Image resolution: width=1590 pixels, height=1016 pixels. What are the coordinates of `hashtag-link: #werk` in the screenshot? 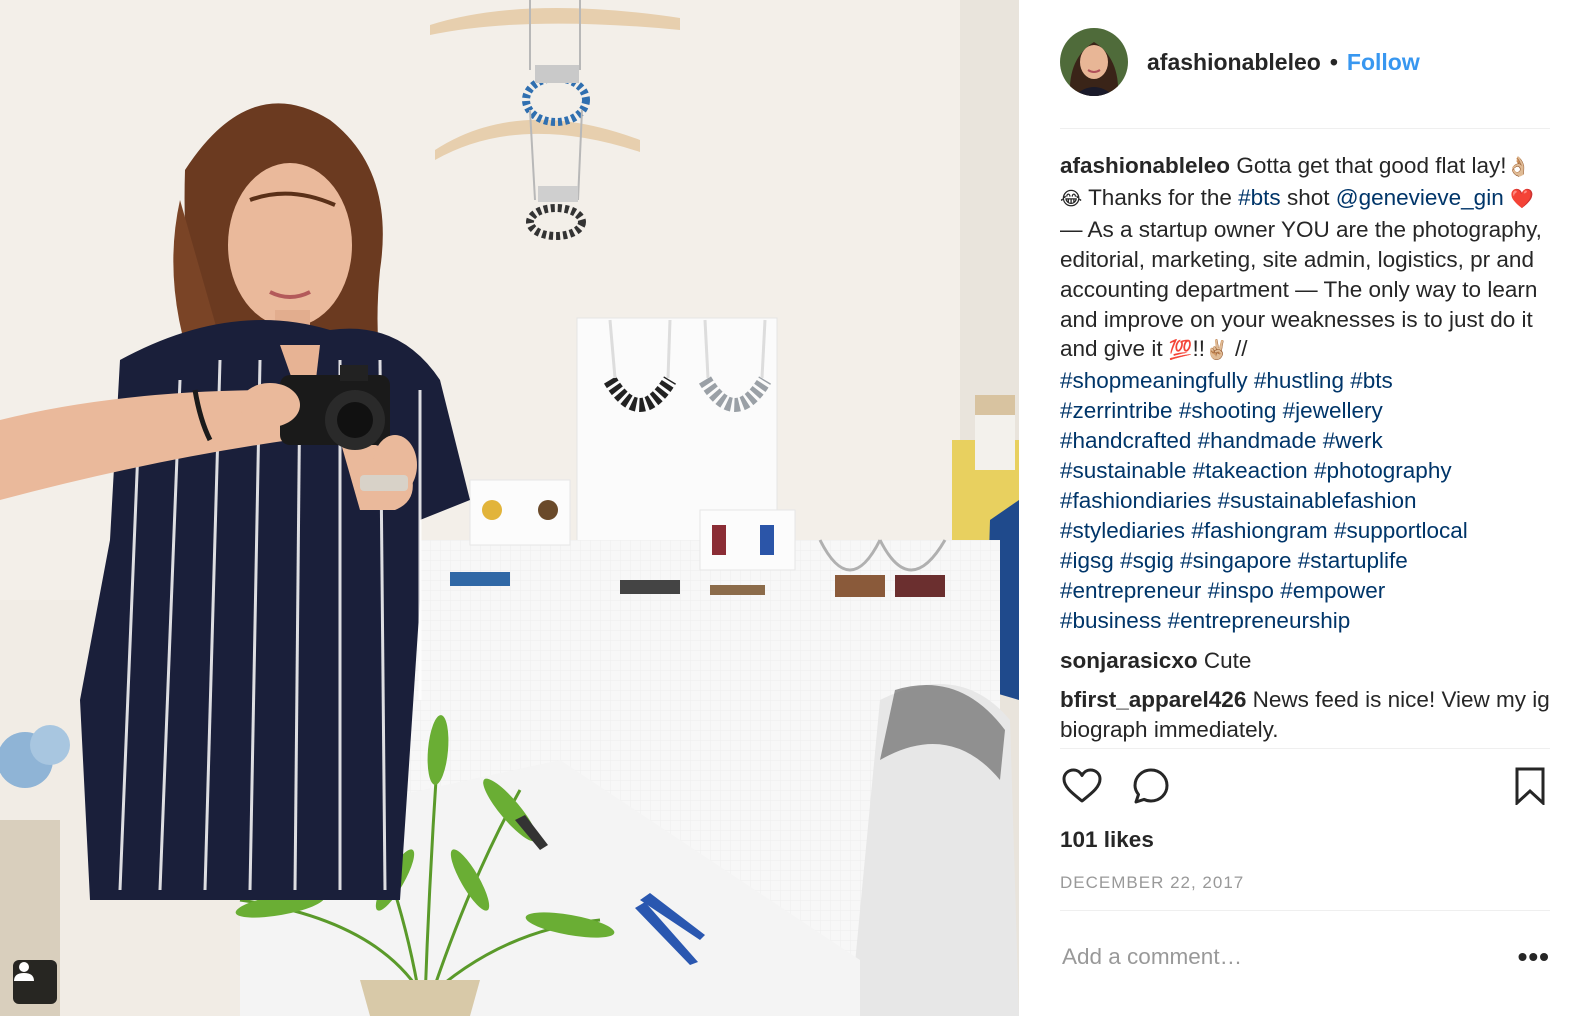 It's located at (1353, 440).